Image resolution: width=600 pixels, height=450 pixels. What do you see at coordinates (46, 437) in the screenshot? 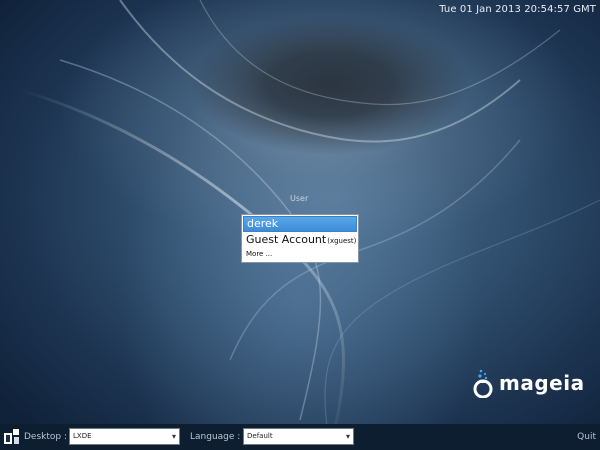
I see `desktop-label: Desktop :` at bounding box center [46, 437].